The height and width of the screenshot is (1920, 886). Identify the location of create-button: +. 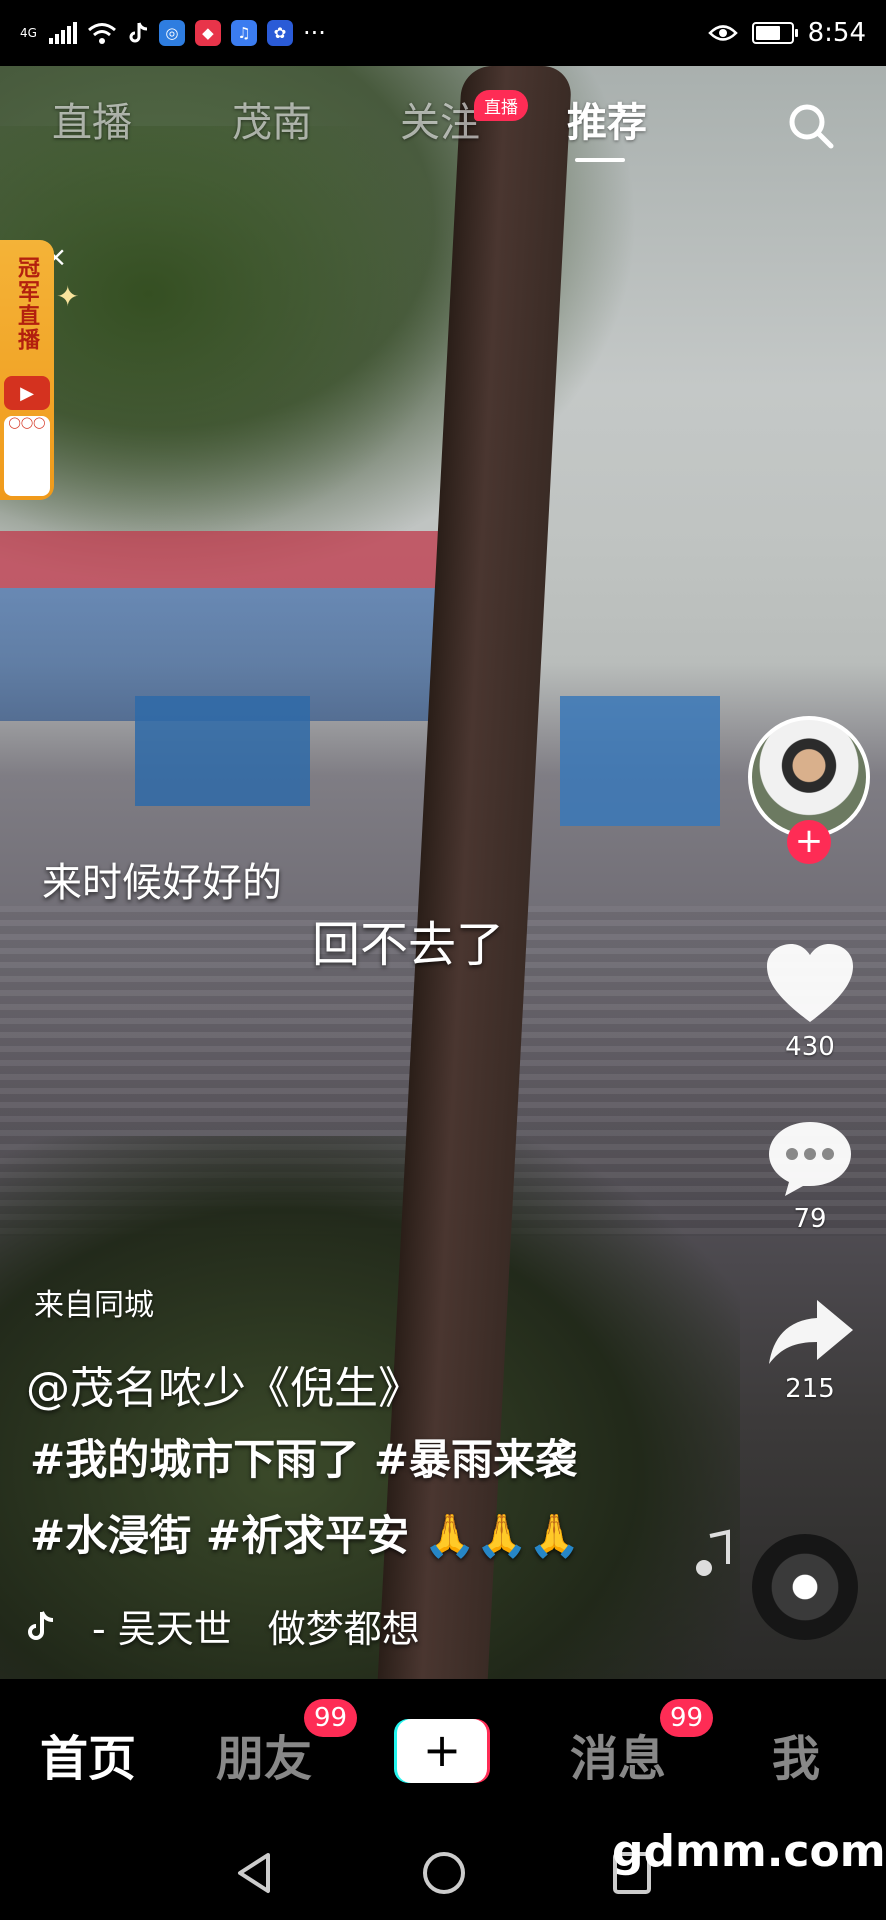
(442, 1751).